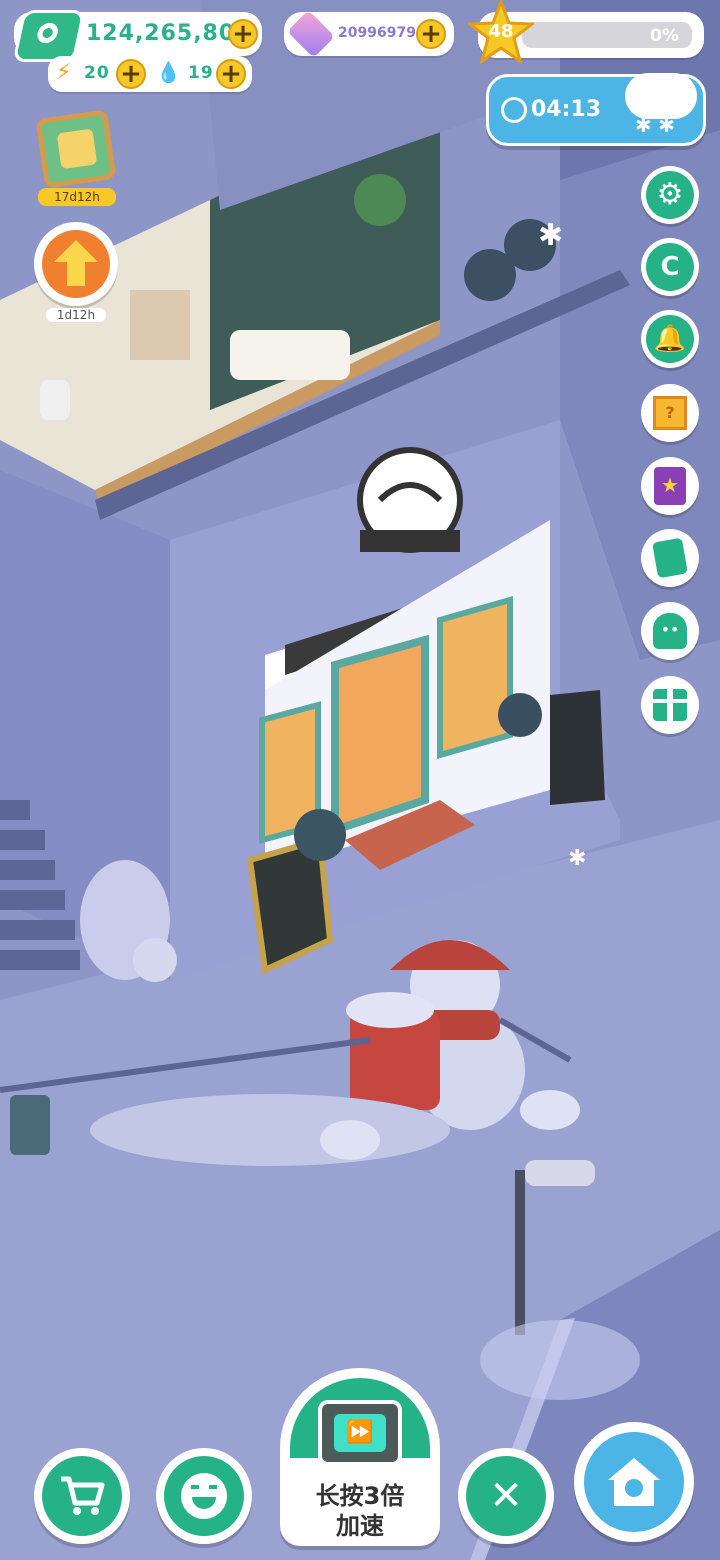 The image size is (720, 1560). I want to click on notes-icon, so click(670, 558).